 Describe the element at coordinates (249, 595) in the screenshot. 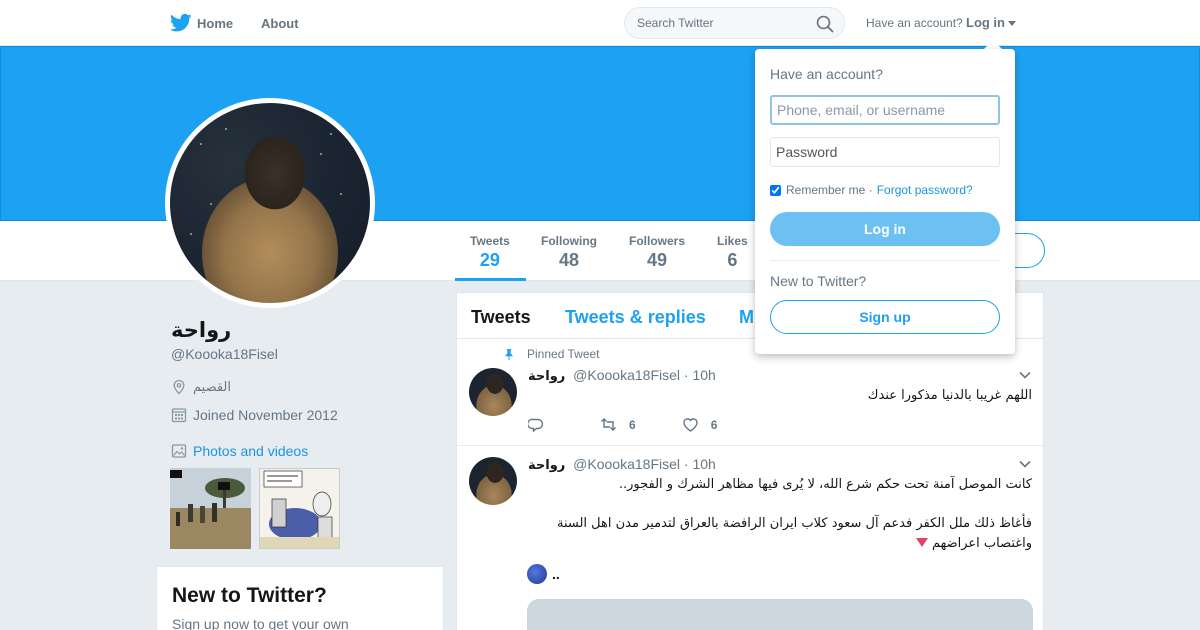

I see `new-card-title: New to Twitter?` at that location.